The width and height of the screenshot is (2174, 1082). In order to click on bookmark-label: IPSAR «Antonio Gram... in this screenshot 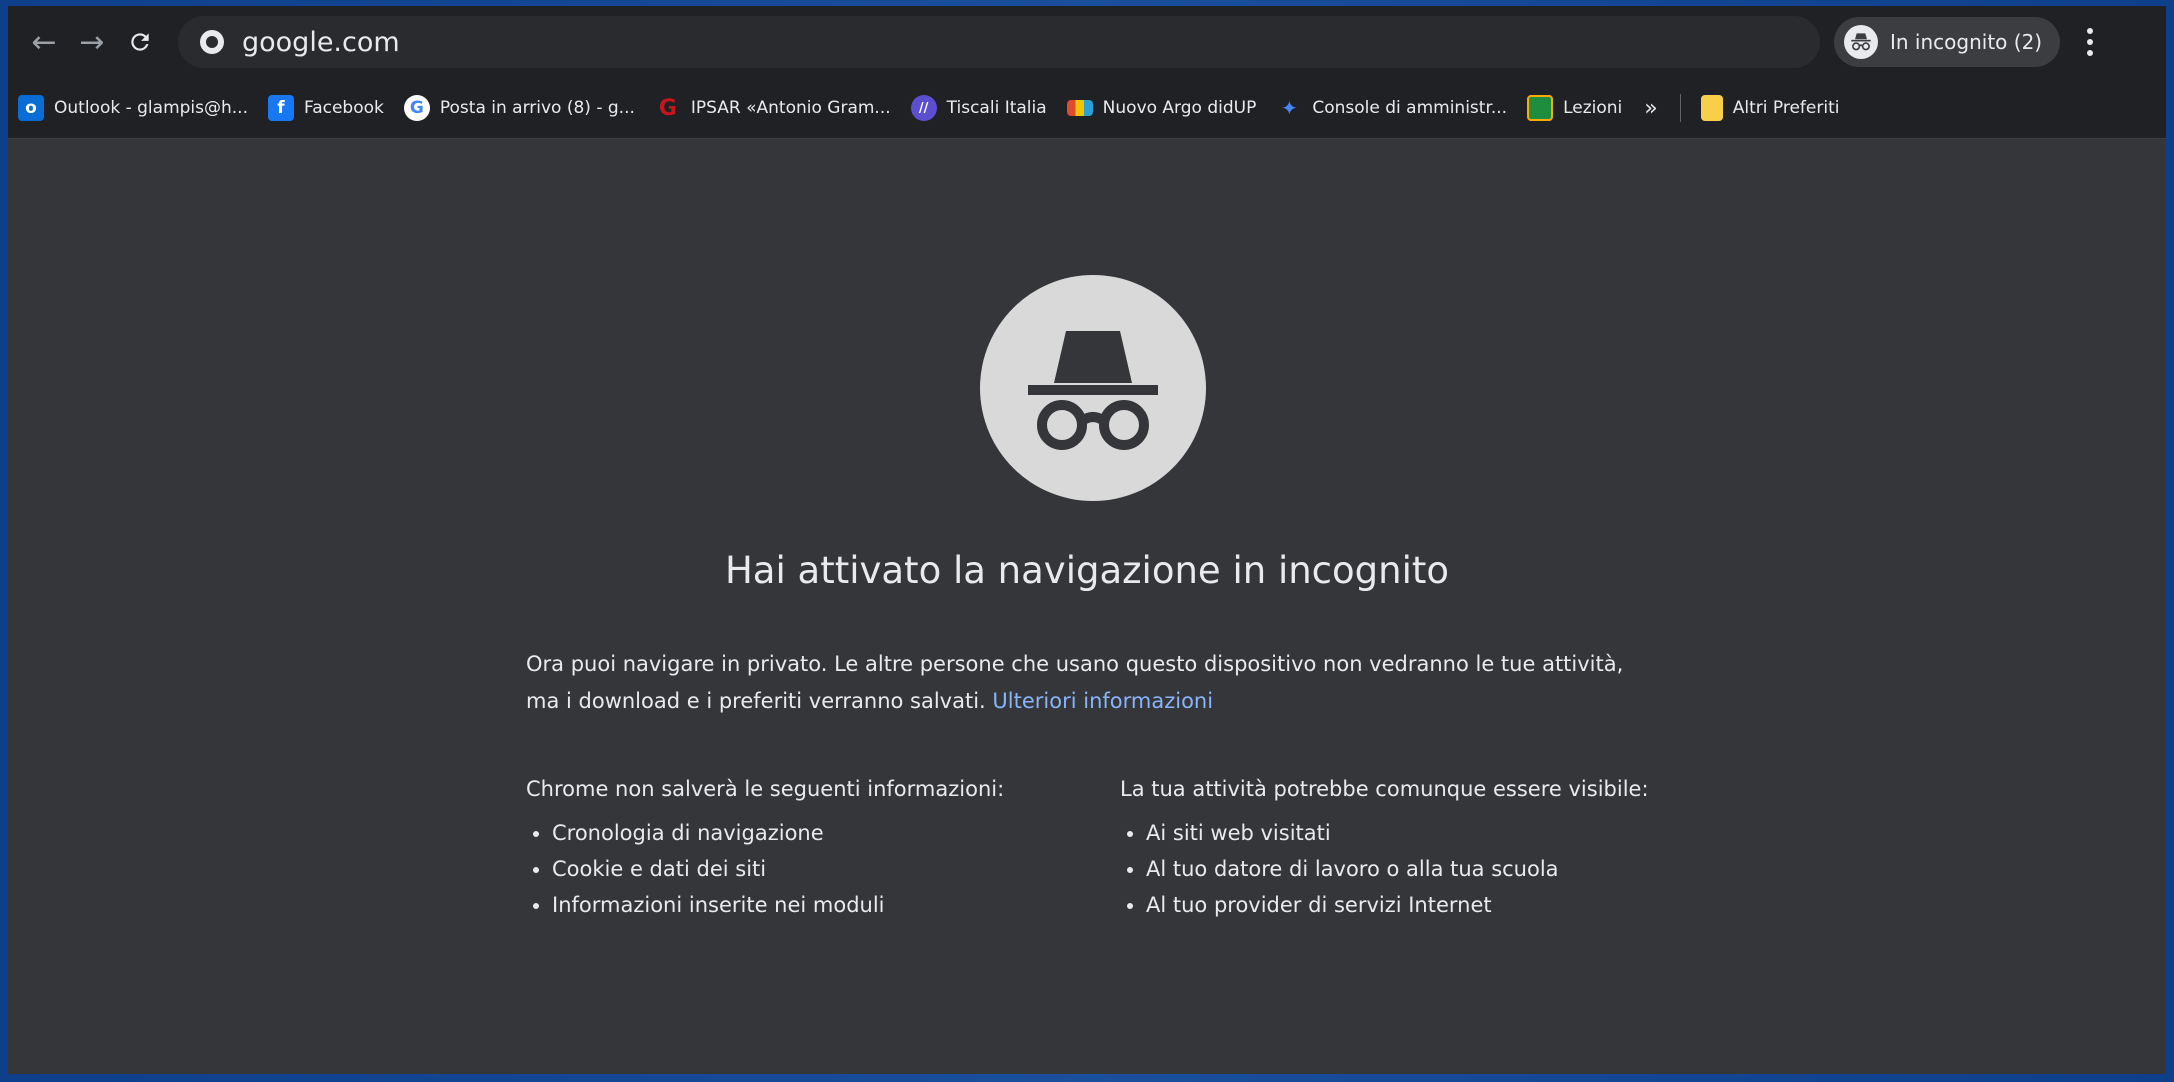, I will do `click(790, 108)`.